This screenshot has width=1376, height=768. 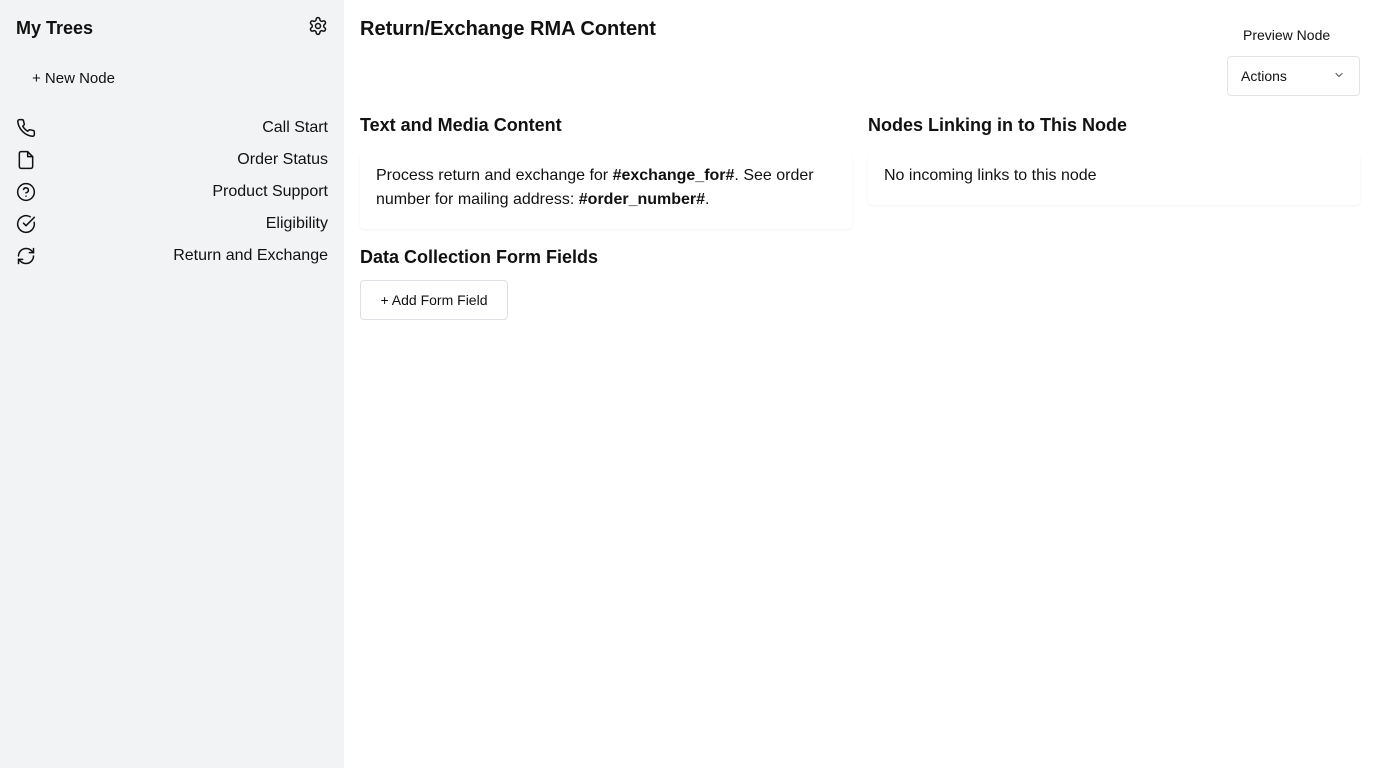 What do you see at coordinates (1286, 35) in the screenshot?
I see `preview-node-button: Preview Node` at bounding box center [1286, 35].